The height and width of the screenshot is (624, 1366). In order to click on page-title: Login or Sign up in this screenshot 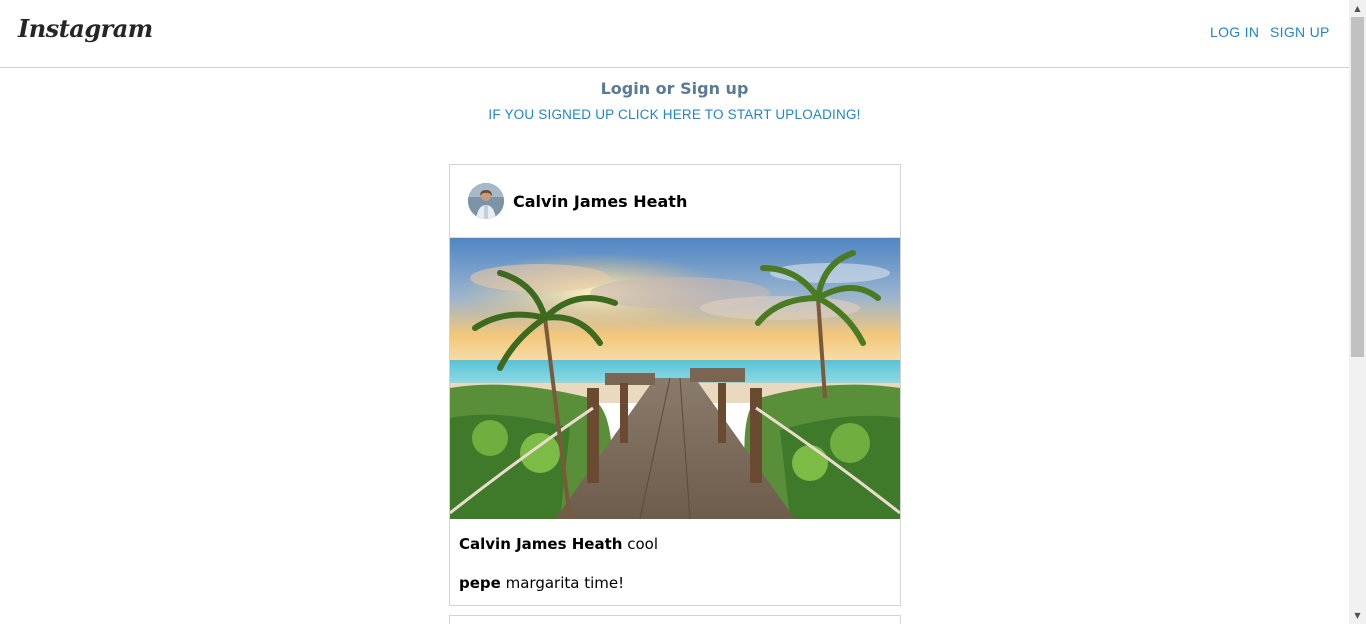, I will do `click(674, 88)`.